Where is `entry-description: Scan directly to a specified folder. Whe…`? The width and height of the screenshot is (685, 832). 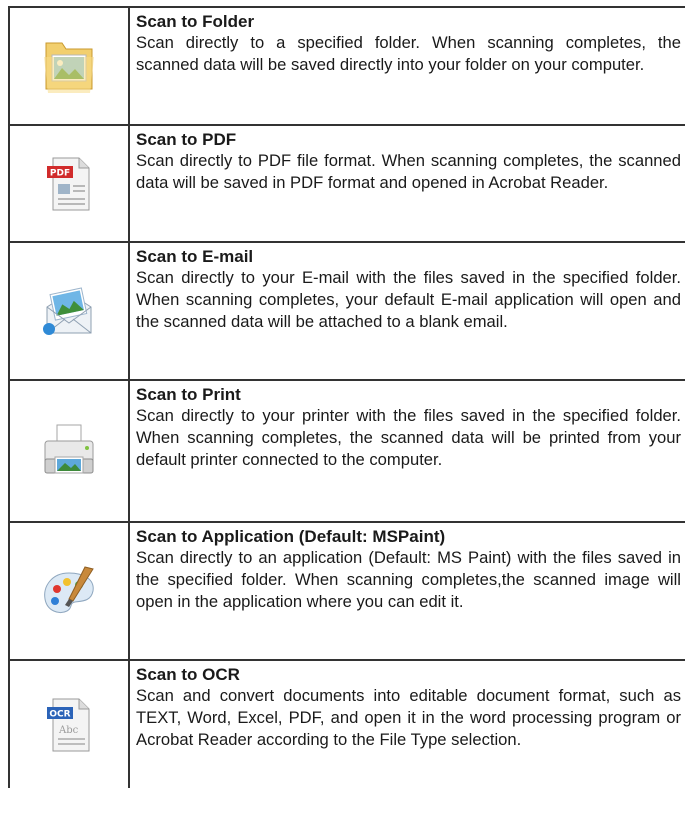 entry-description: Scan directly to a specified folder. Whe… is located at coordinates (408, 53).